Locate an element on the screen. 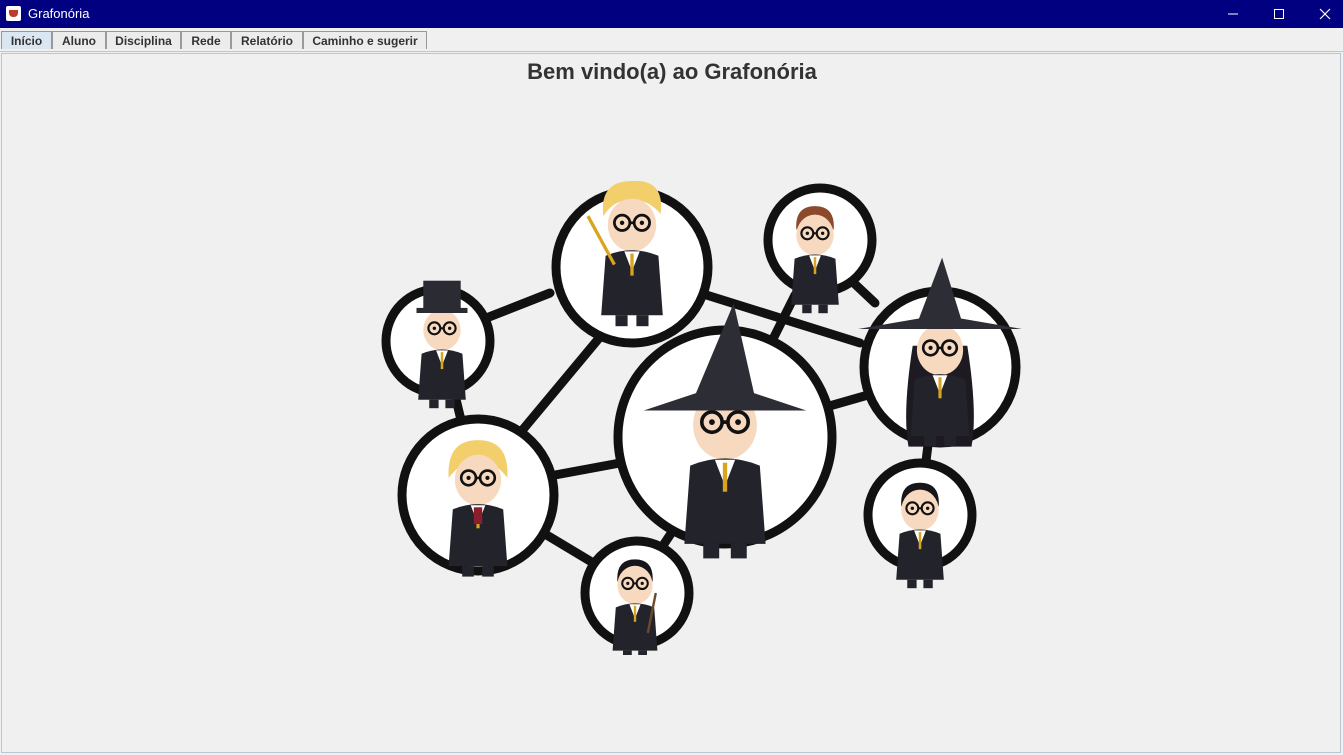  tab-aluno: Aluno is located at coordinates (79, 40).